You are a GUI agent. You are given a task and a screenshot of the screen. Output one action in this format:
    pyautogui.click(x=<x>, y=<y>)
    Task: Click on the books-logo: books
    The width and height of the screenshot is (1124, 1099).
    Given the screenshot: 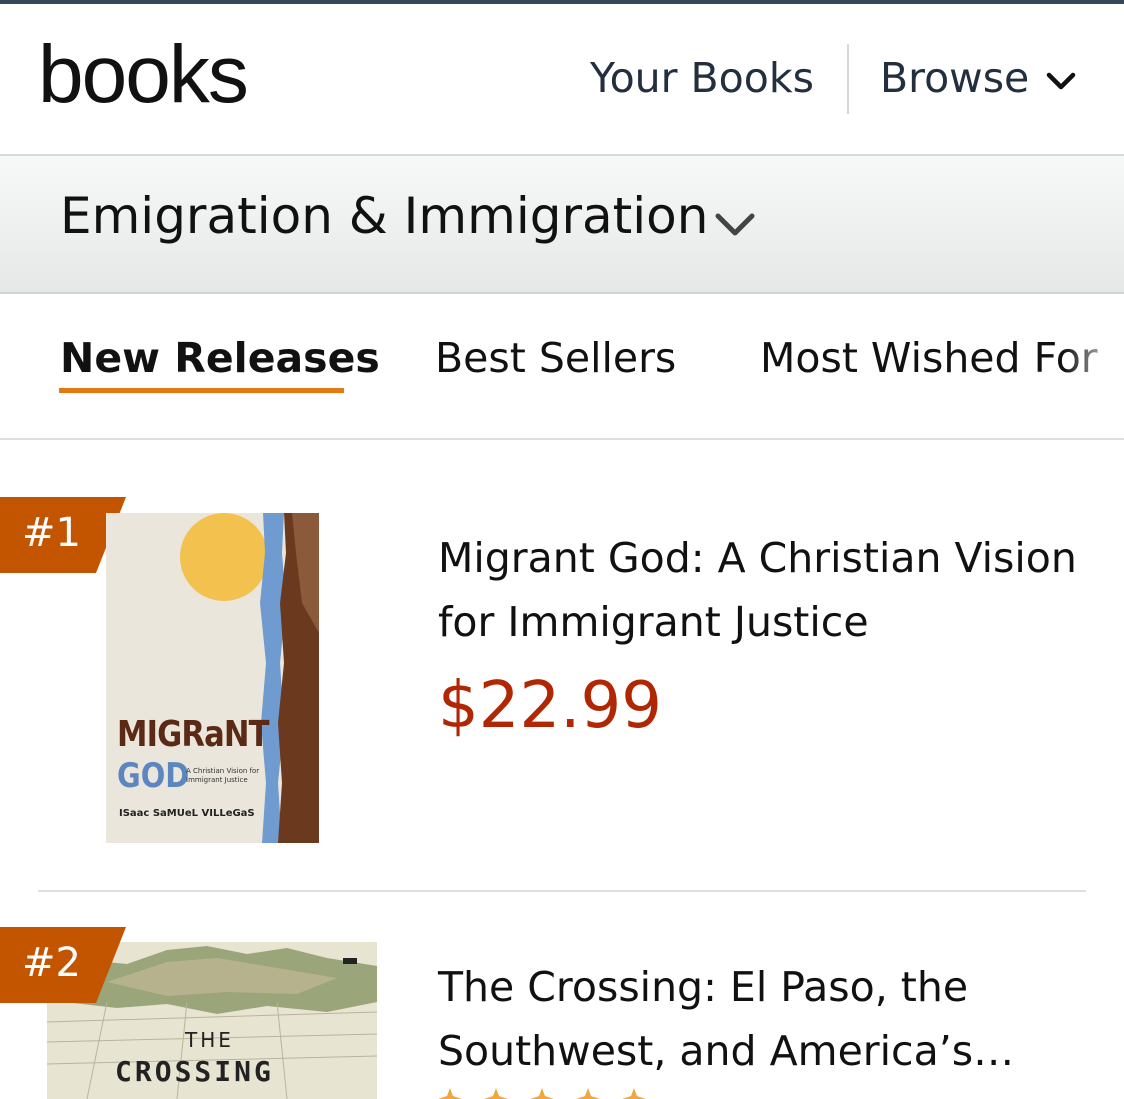 What is the action you would take?
    pyautogui.click(x=143, y=75)
    